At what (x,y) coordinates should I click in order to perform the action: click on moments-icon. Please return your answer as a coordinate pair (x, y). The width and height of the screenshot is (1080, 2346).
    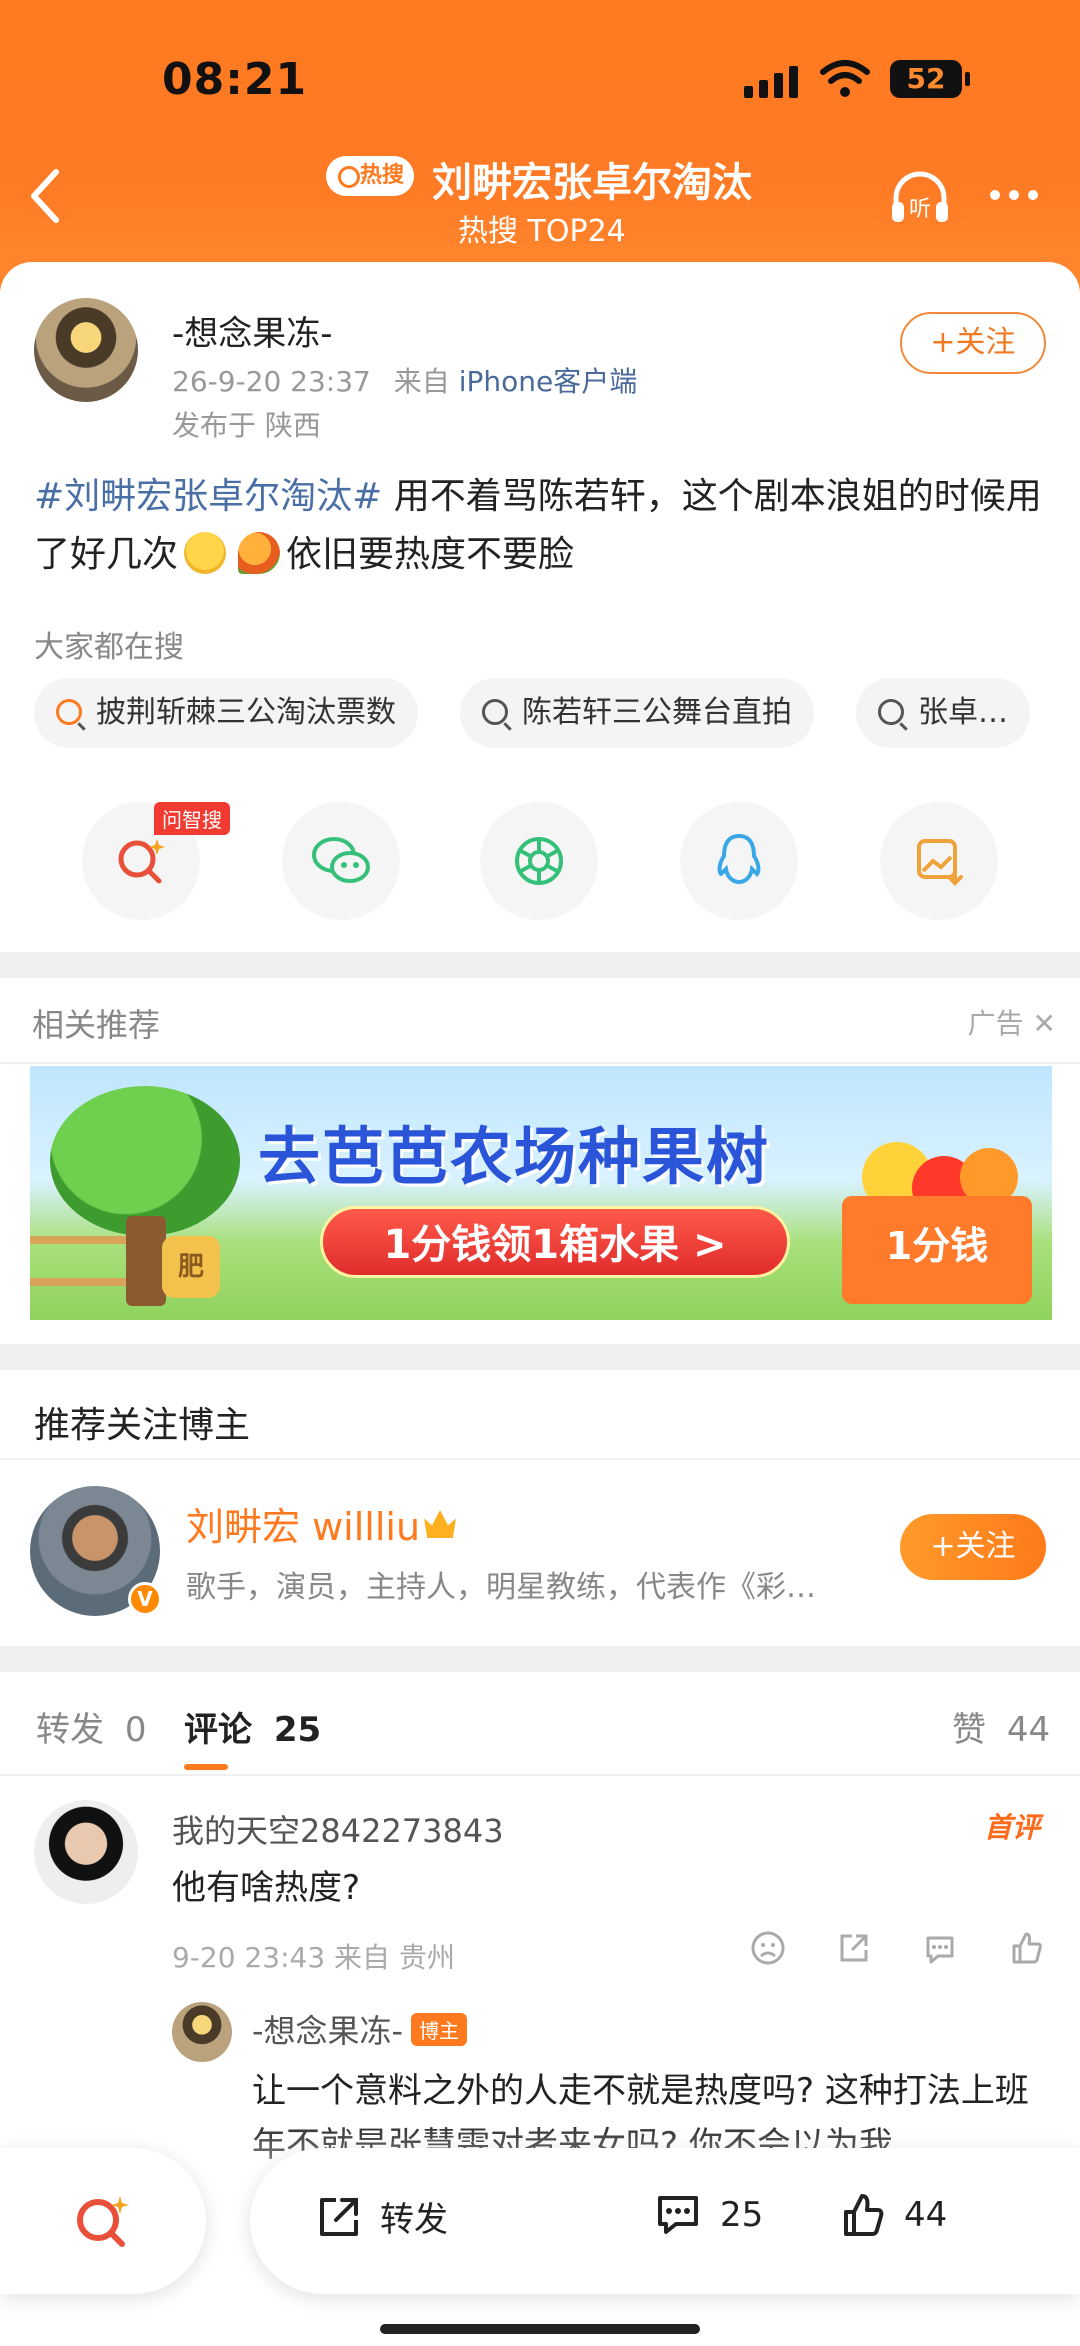
    Looking at the image, I should click on (539, 861).